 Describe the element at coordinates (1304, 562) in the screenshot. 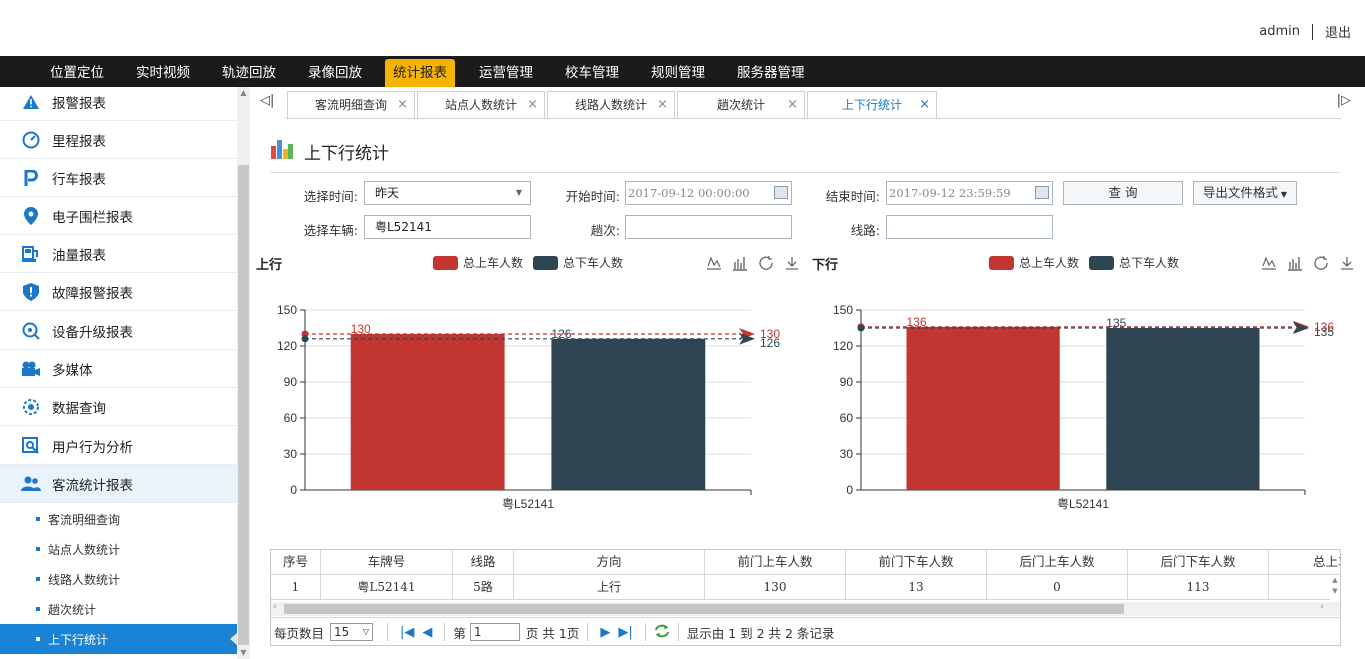

I see `col-header: 总上车人数` at that location.